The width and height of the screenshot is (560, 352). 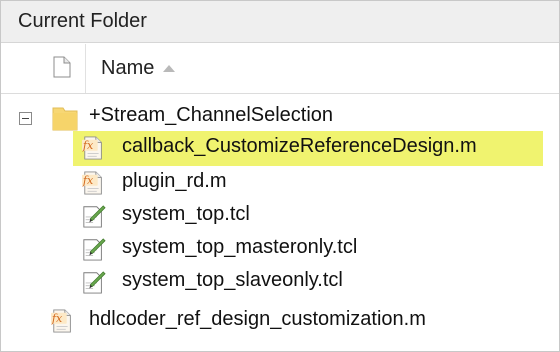 I want to click on sort-ascending-icon, so click(x=169, y=68).